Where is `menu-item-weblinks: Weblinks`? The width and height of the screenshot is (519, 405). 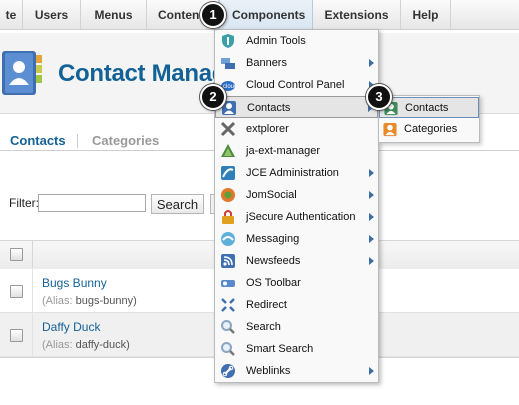 menu-item-weblinks: Weblinks is located at coordinates (296, 371).